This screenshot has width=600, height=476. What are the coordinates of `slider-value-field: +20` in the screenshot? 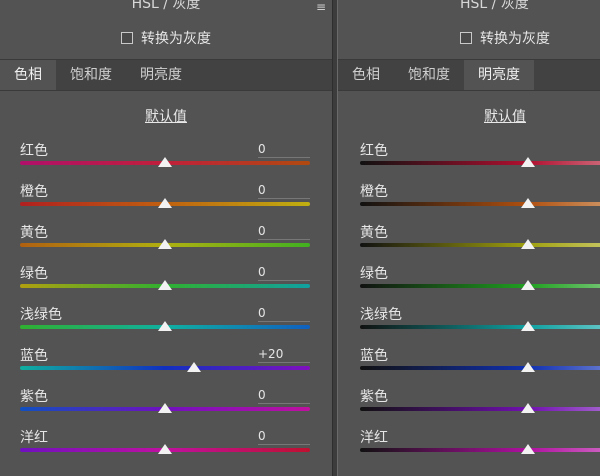 It's located at (284, 355).